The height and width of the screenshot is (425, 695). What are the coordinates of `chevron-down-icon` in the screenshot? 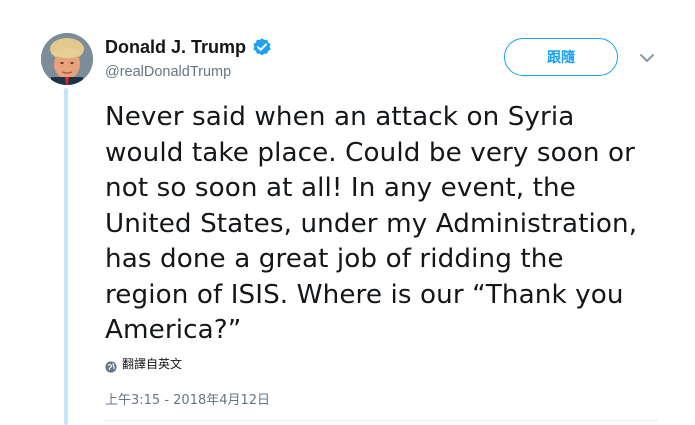 It's located at (647, 57).